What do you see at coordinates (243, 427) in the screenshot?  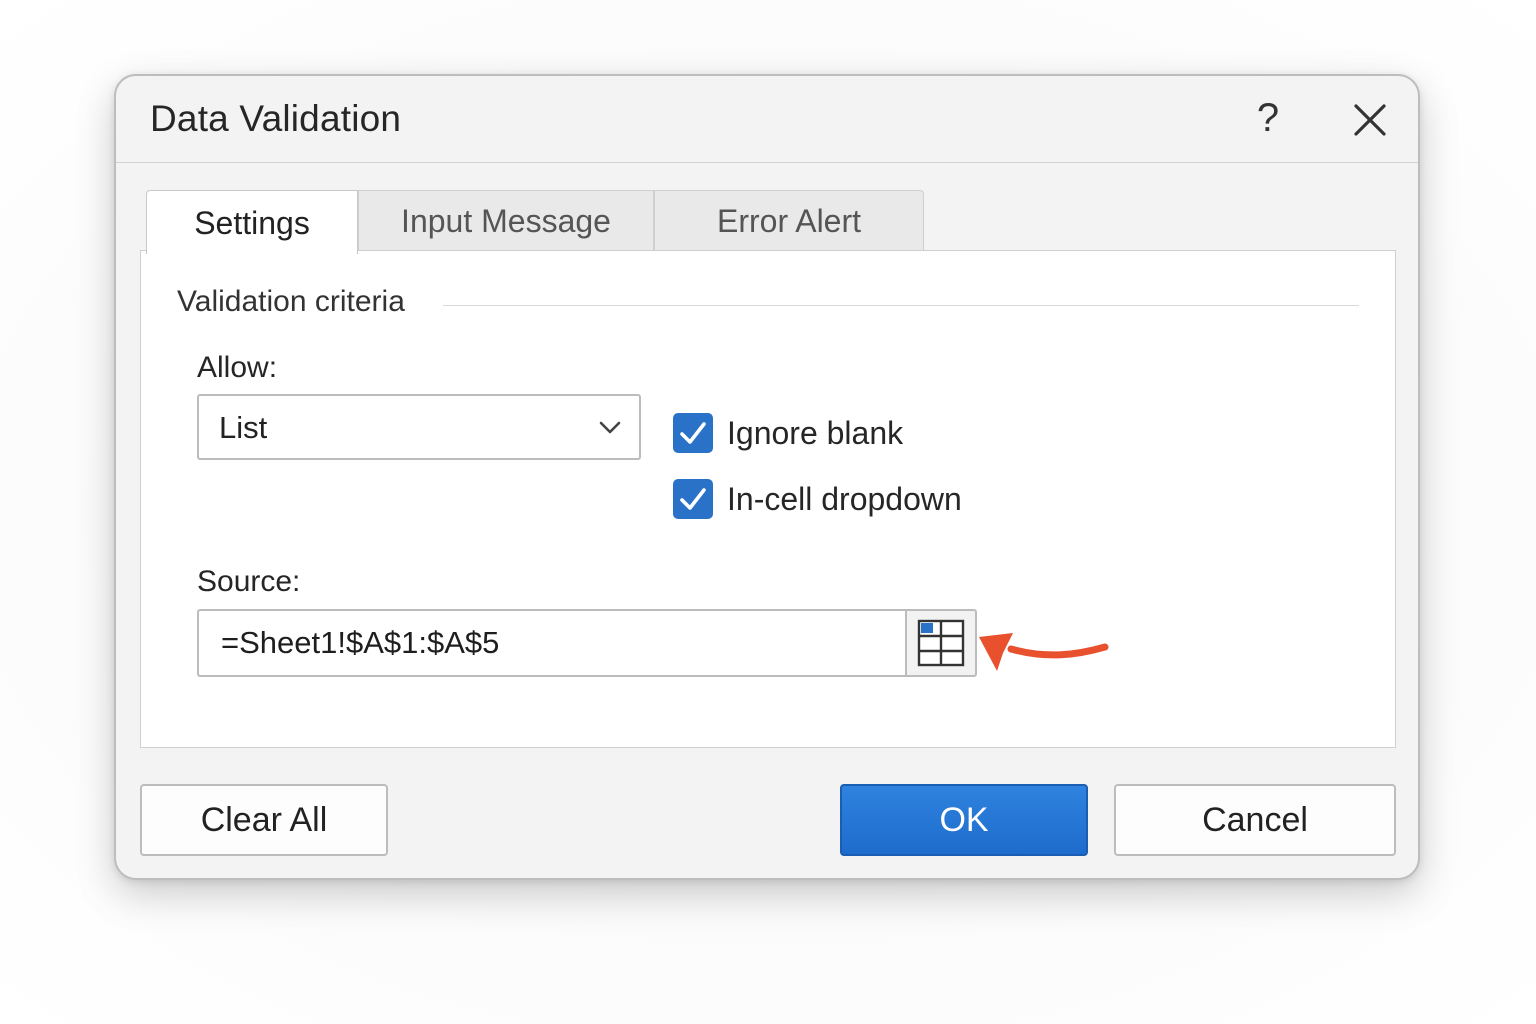 I see `allow-selected-value: List` at bounding box center [243, 427].